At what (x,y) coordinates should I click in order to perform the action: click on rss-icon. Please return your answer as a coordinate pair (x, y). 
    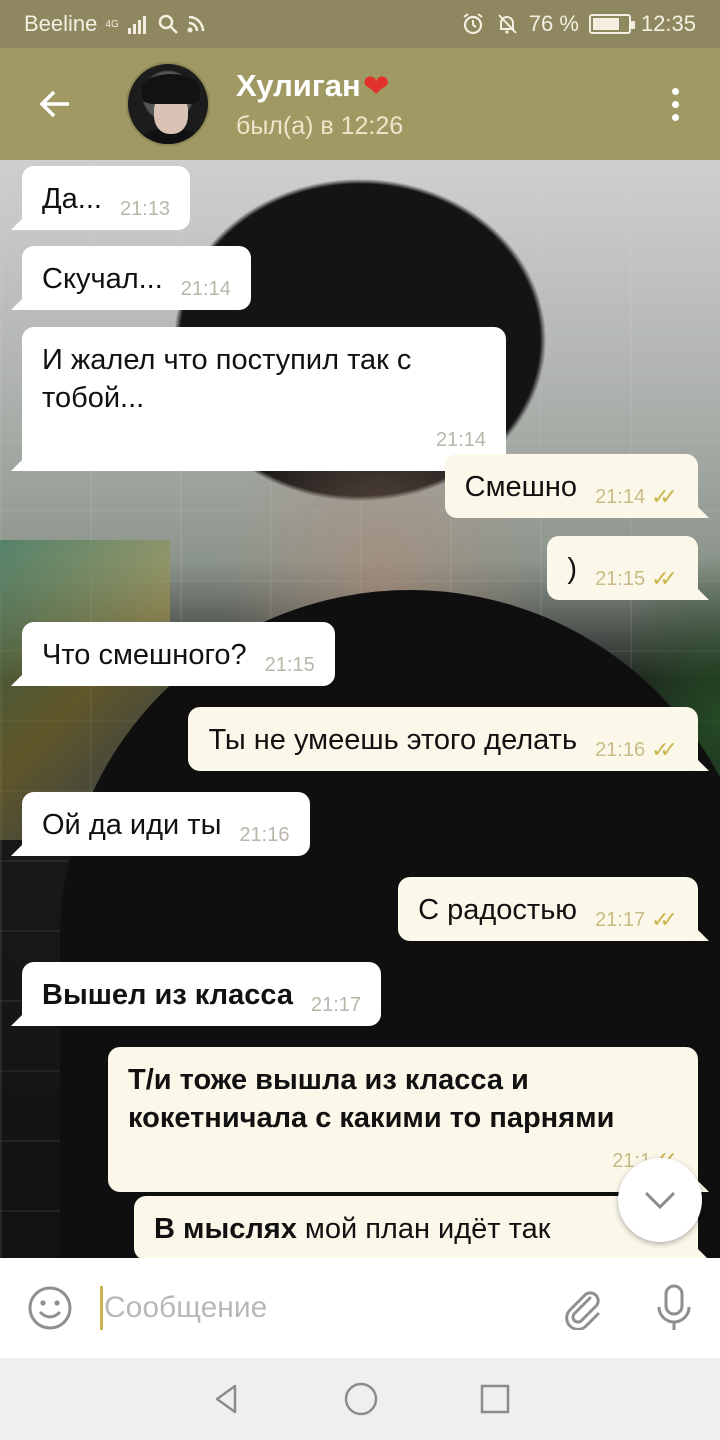
    Looking at the image, I should click on (195, 24).